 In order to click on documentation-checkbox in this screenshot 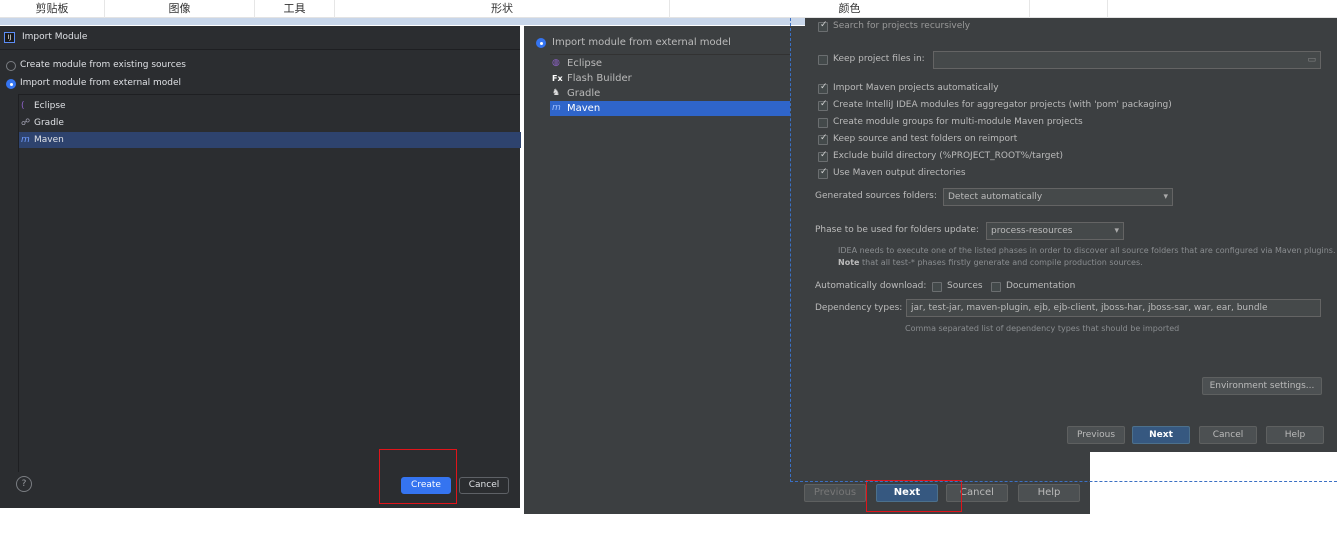, I will do `click(996, 287)`.